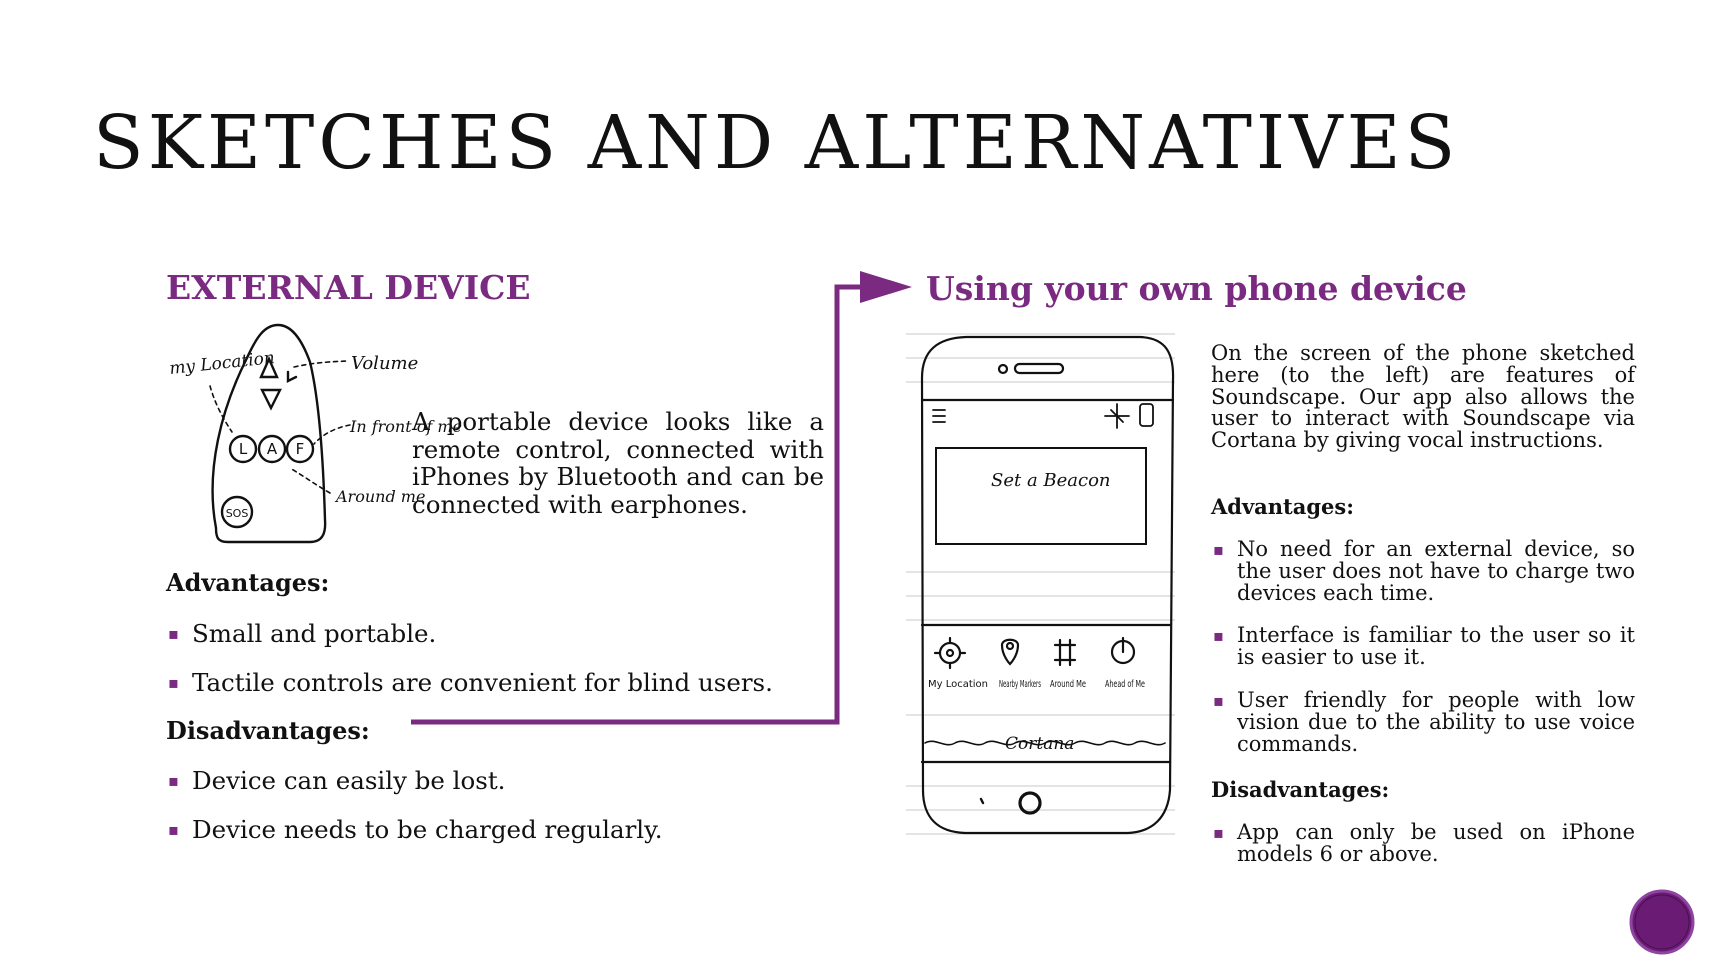 The image size is (1728, 972). Describe the element at coordinates (1300, 789) in the screenshot. I see `right-disadvantages-title: Disadvantages:` at that location.